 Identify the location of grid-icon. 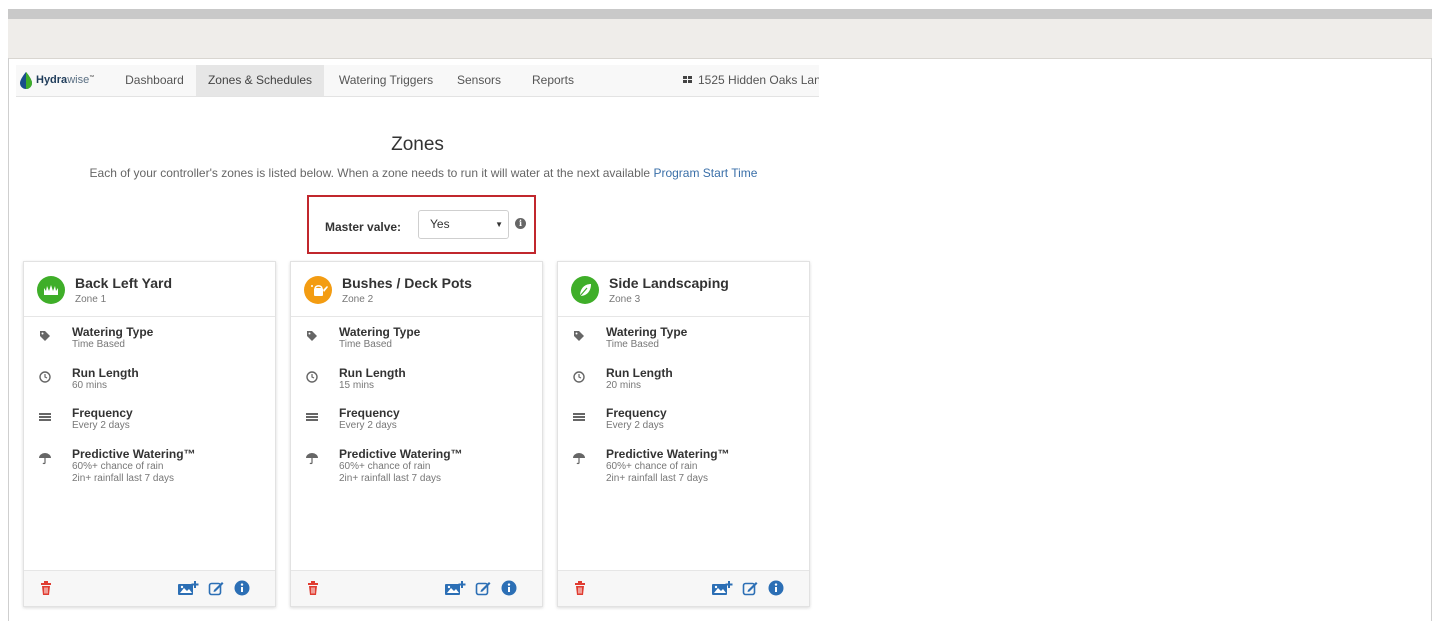
(688, 80).